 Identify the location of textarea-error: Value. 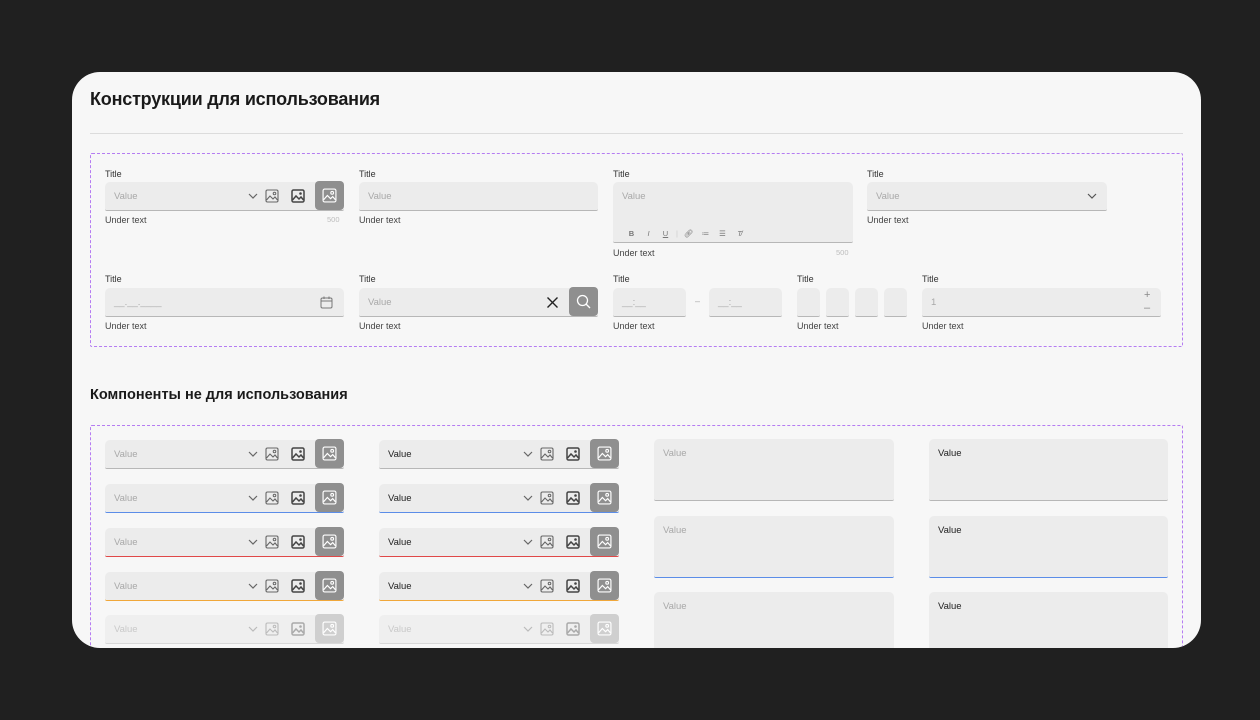
(774, 620).